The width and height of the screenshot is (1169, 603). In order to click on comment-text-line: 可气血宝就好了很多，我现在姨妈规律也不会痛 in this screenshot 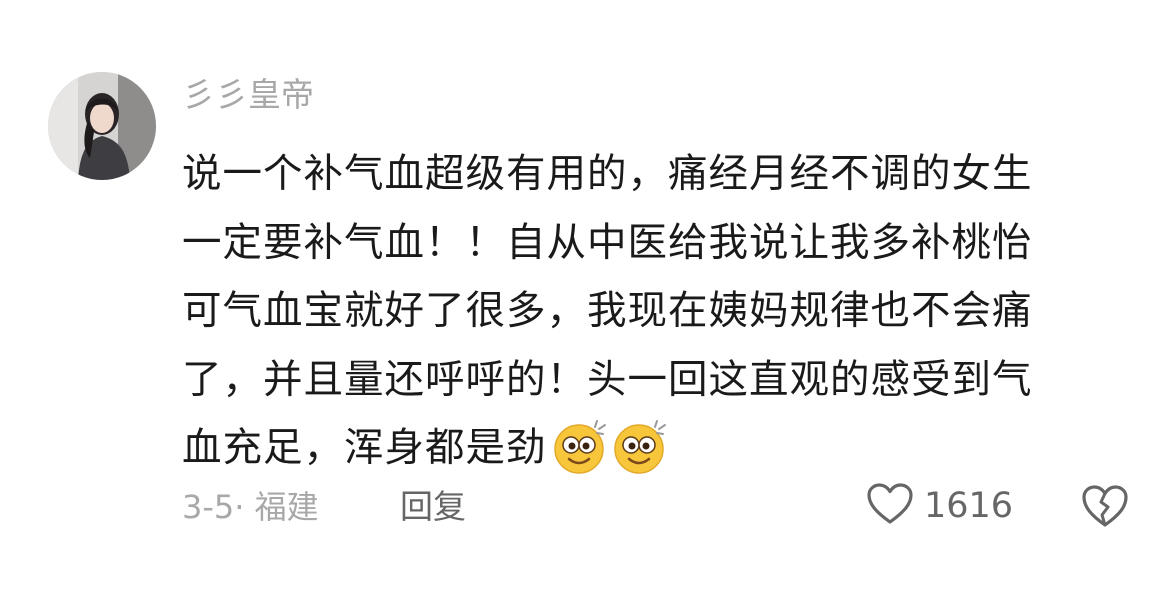, I will do `click(607, 311)`.